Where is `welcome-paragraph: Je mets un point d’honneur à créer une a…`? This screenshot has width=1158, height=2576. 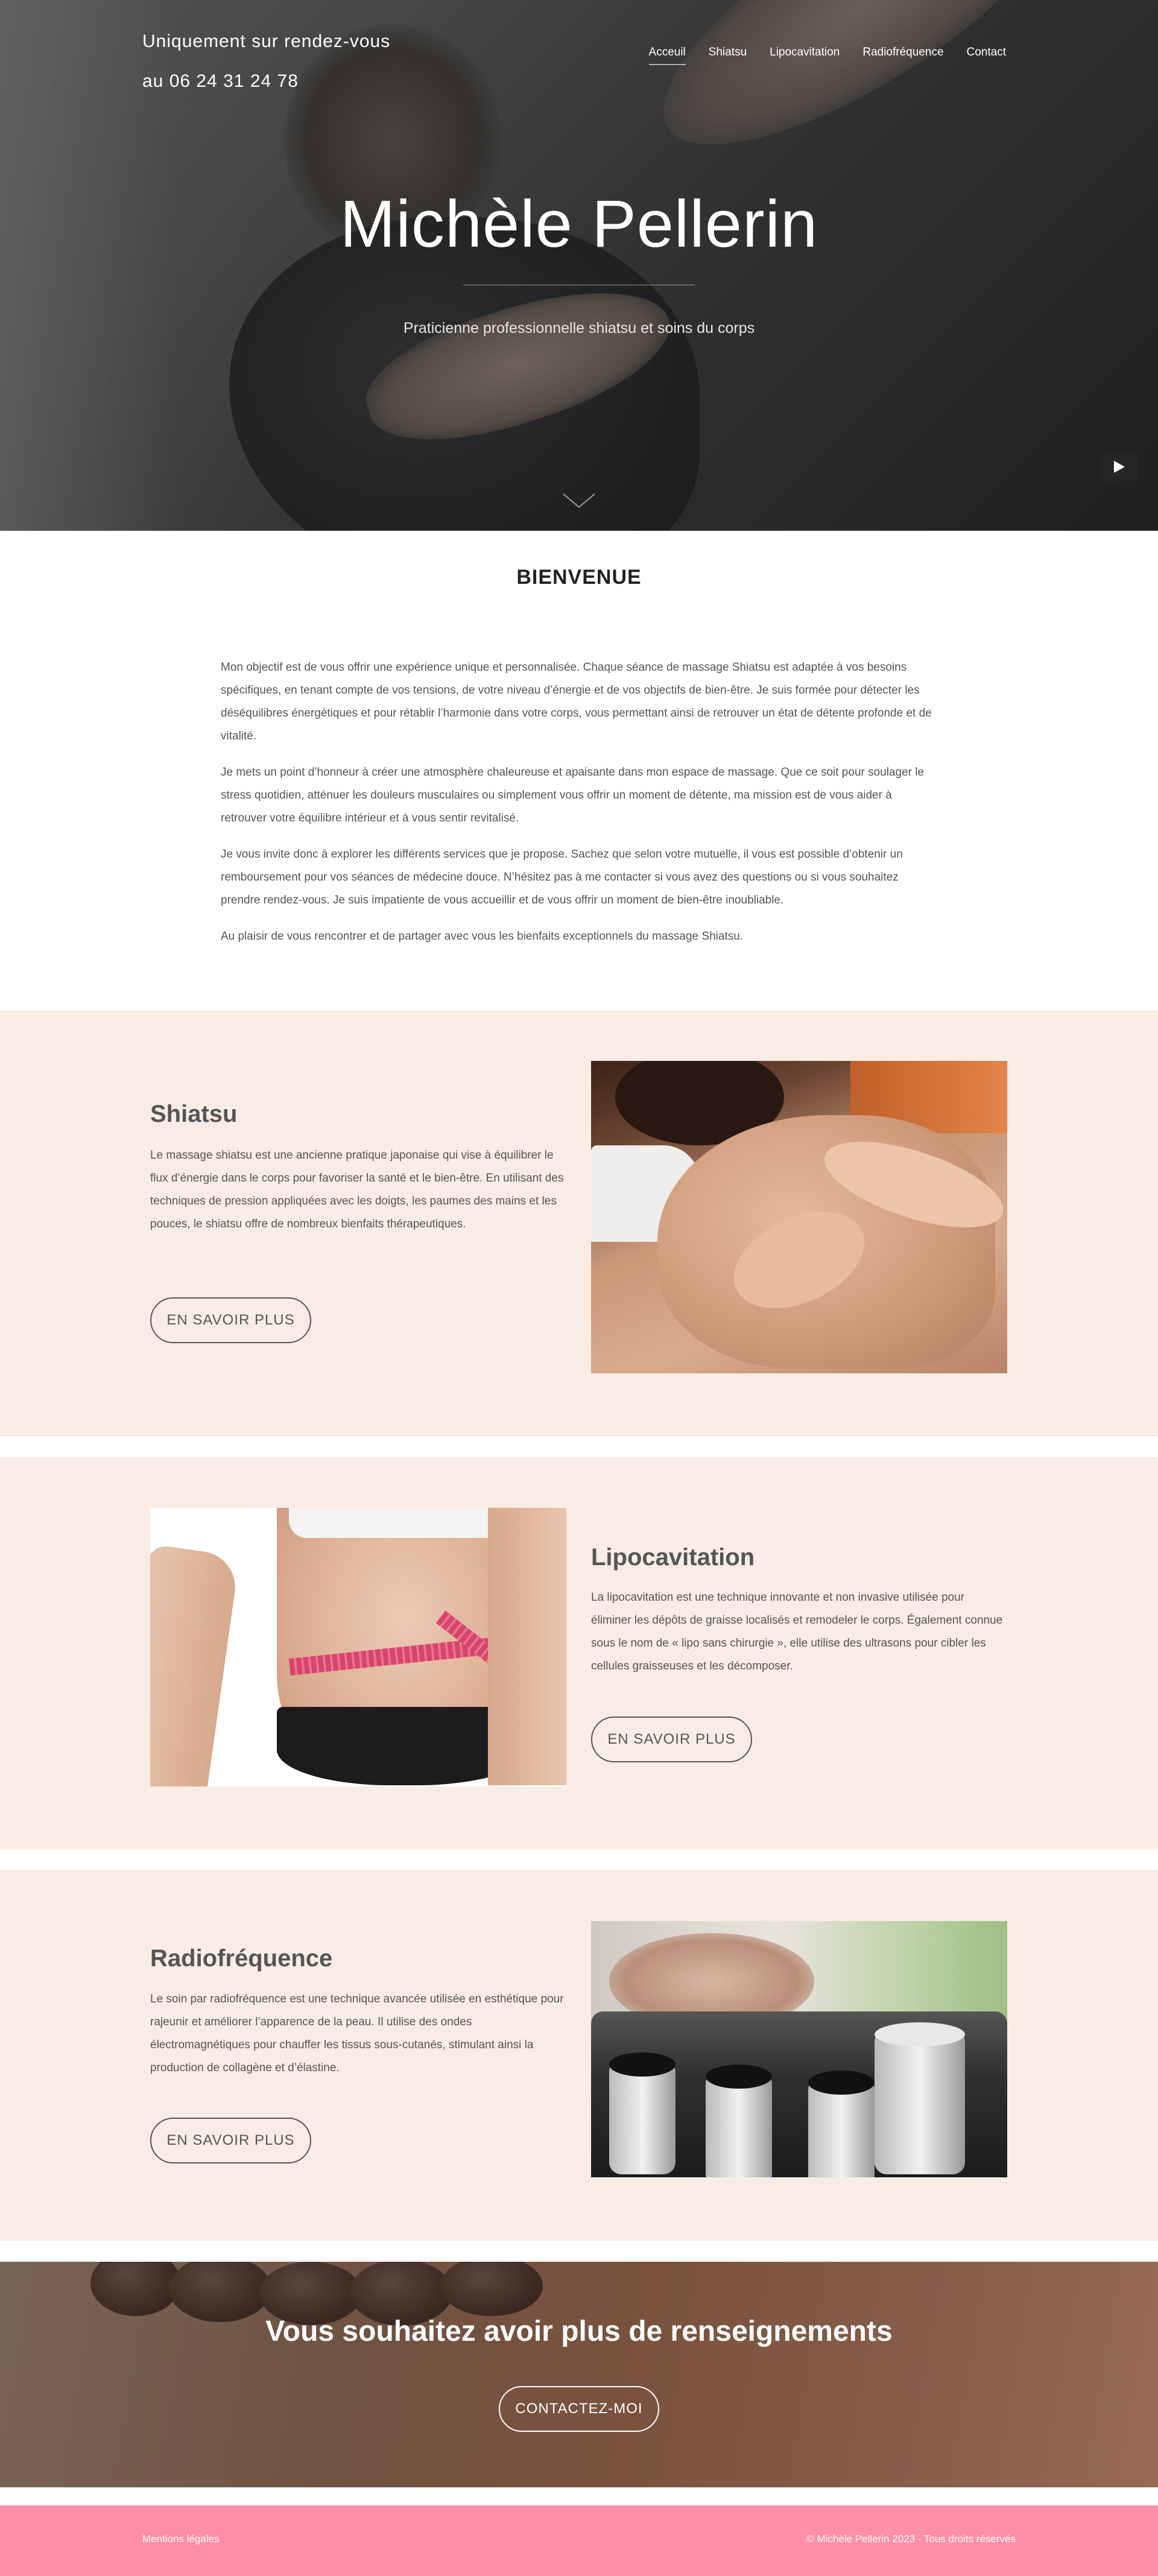
welcome-paragraph: Je mets un point d’honneur à créer une a… is located at coordinates (573, 795).